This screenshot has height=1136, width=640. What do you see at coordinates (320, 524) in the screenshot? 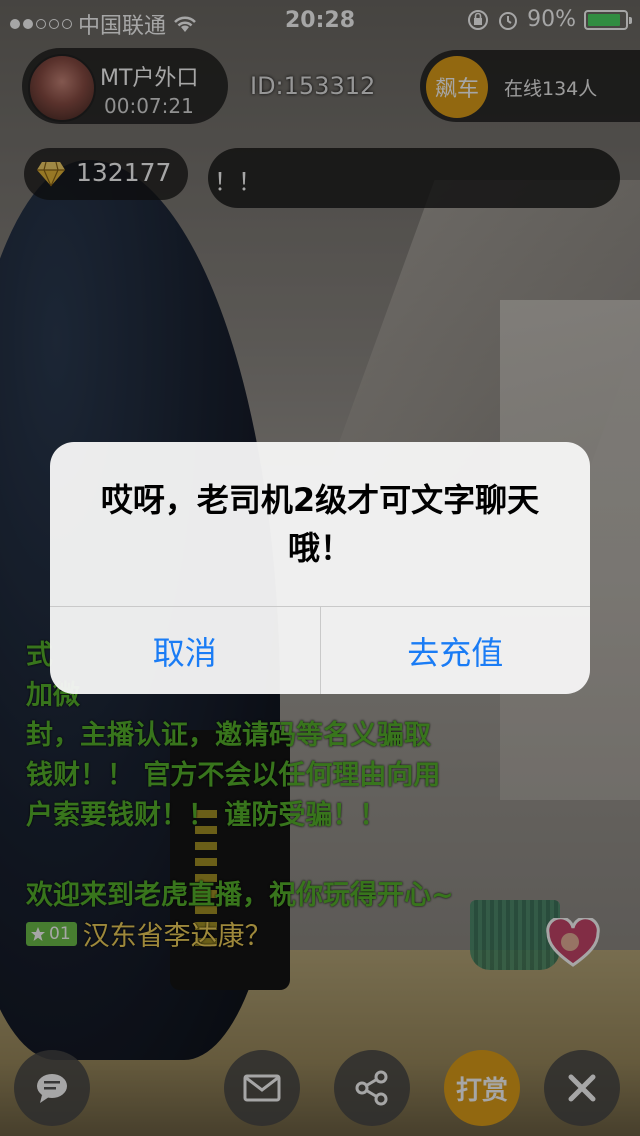
I see `alert-message: 哎呀，老司机2级才可文字聊天哦！` at bounding box center [320, 524].